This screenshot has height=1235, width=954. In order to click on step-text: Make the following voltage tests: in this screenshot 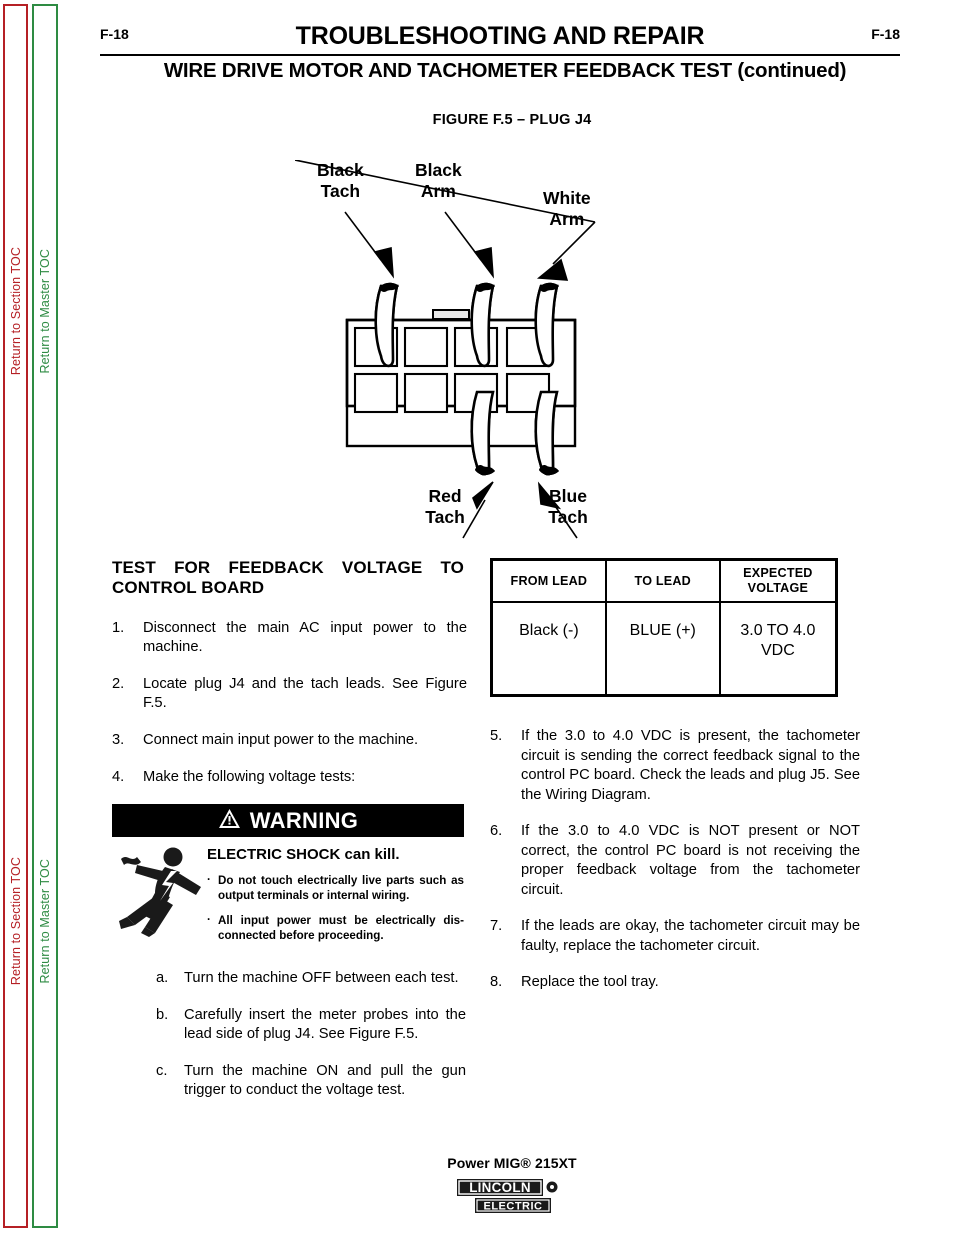, I will do `click(249, 776)`.